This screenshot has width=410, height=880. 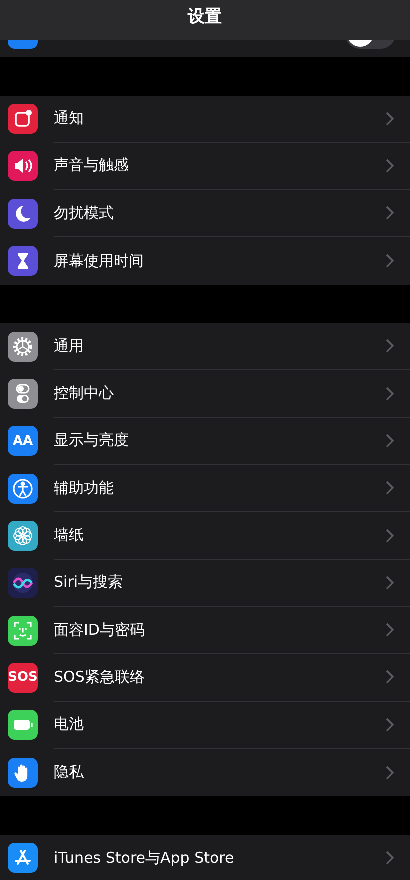 What do you see at coordinates (69, 118) in the screenshot?
I see `row-label: 通知` at bounding box center [69, 118].